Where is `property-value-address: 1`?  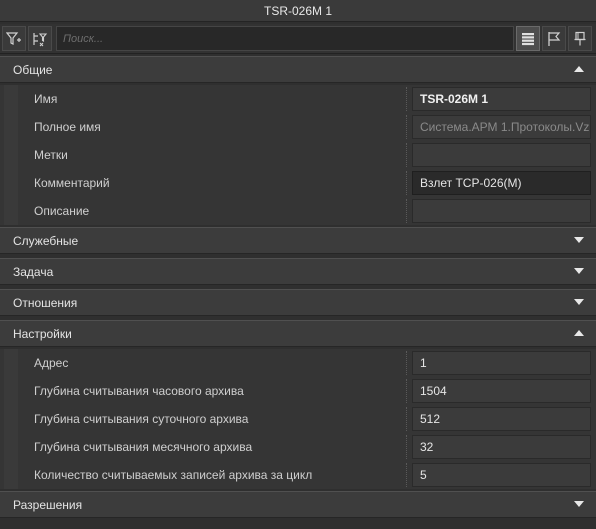
property-value-address: 1 is located at coordinates (501, 363).